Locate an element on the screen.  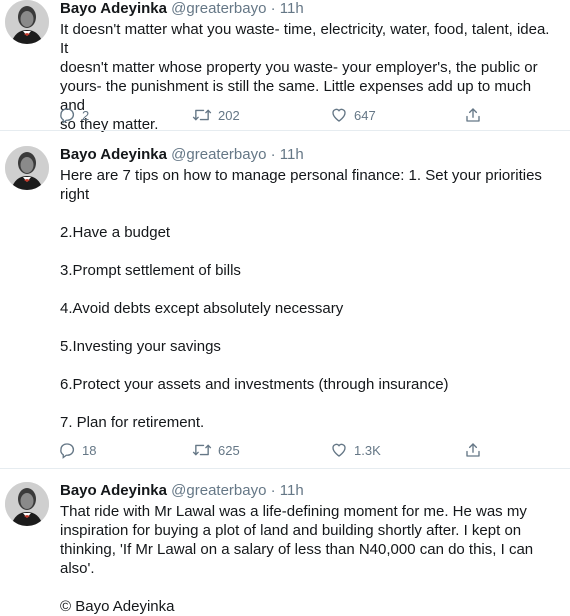
tweet-line: 7. Plan for retirement. is located at coordinates (132, 422).